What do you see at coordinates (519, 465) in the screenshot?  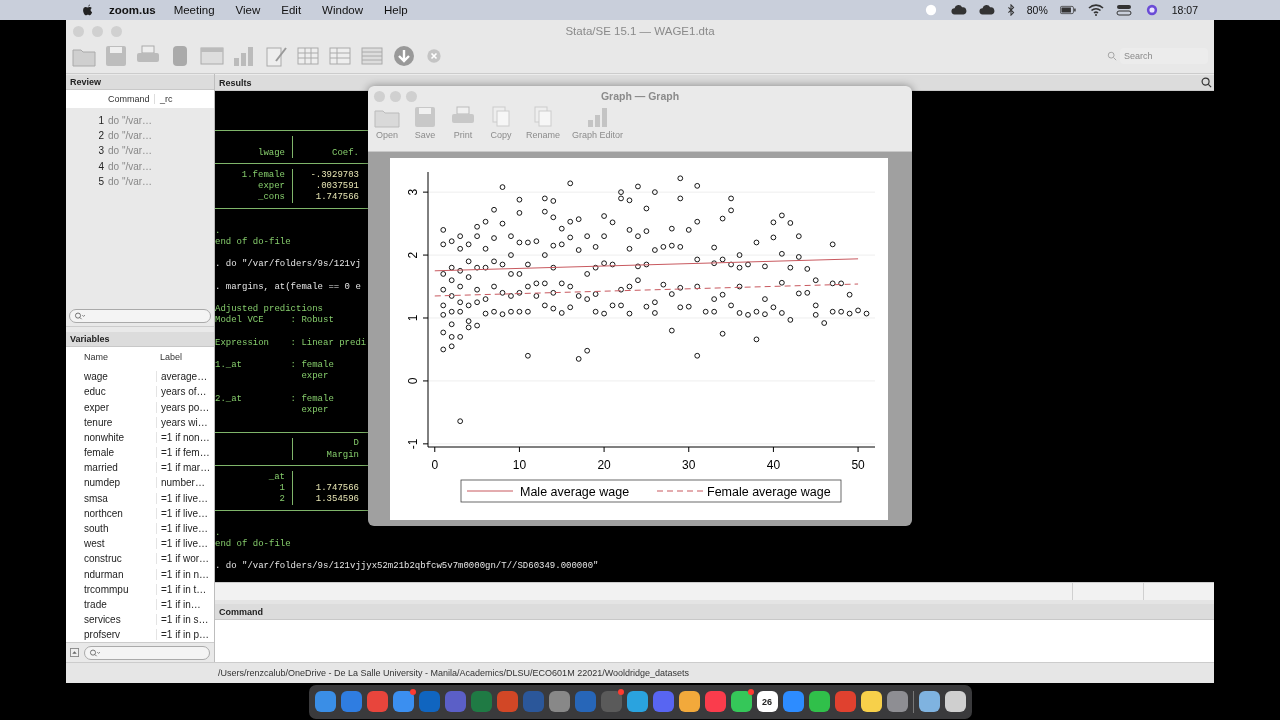 I see `x-tick-label: 10` at bounding box center [519, 465].